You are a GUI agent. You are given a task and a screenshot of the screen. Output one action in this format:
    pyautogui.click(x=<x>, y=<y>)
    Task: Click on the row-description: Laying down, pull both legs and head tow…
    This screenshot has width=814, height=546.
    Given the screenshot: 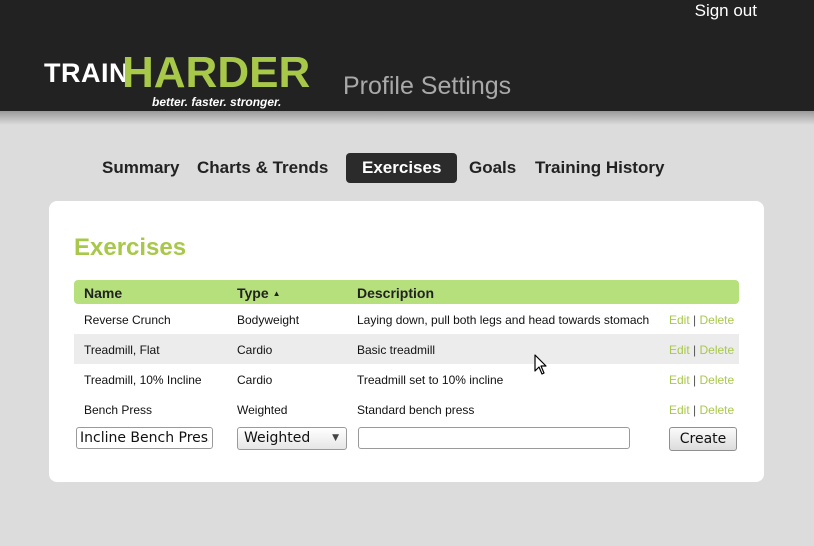 What is the action you would take?
    pyautogui.click(x=503, y=320)
    